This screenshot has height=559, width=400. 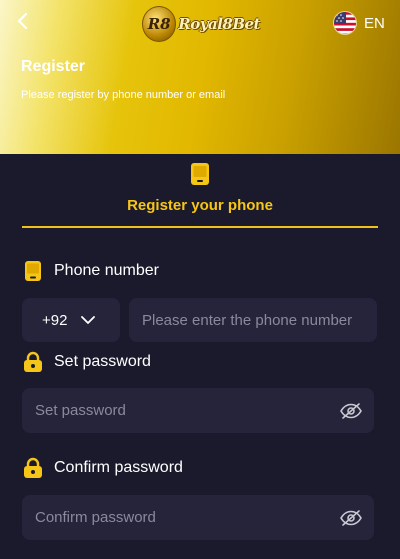 I want to click on us-flag-icon, so click(x=345, y=23).